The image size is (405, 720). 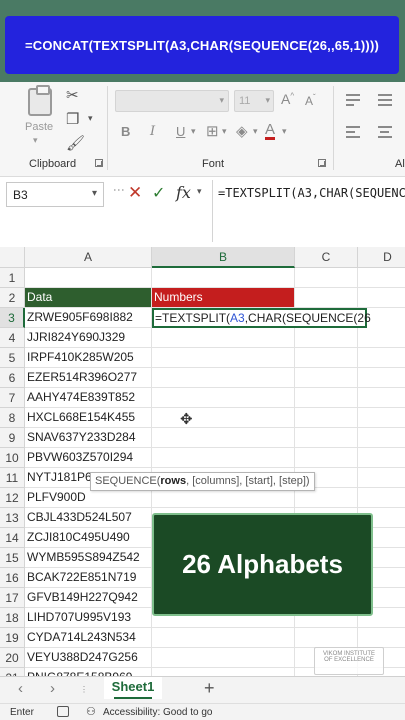 I want to click on cell-a12: PLFV900D, so click(x=88, y=498).